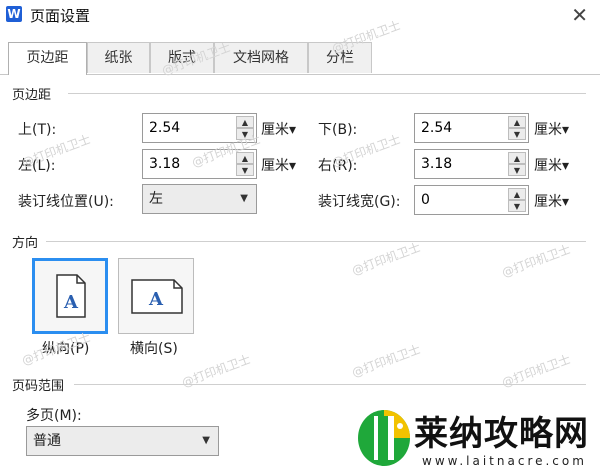  I want to click on brand-logo-icon, so click(384, 438).